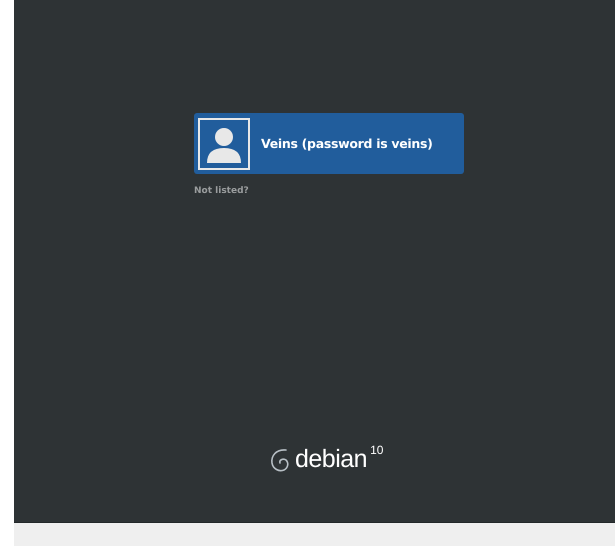 This screenshot has width=615, height=546. Describe the element at coordinates (221, 191) in the screenshot. I see `not-listed-link: Not listed?` at that location.